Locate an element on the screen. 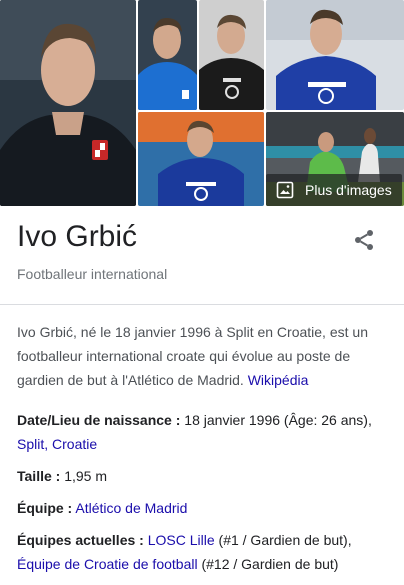  gallery-image-main is located at coordinates (68, 103).